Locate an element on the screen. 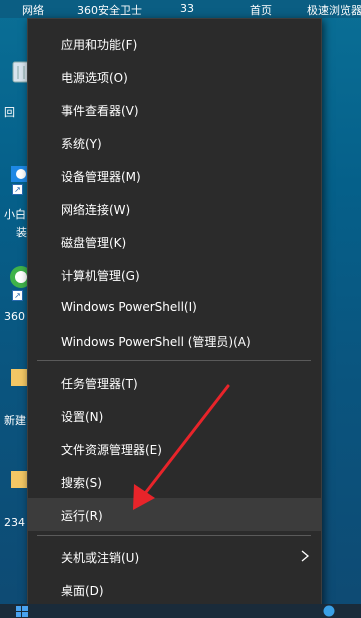 The image size is (361, 618). topbar-item-33: 33 is located at coordinates (187, 8).